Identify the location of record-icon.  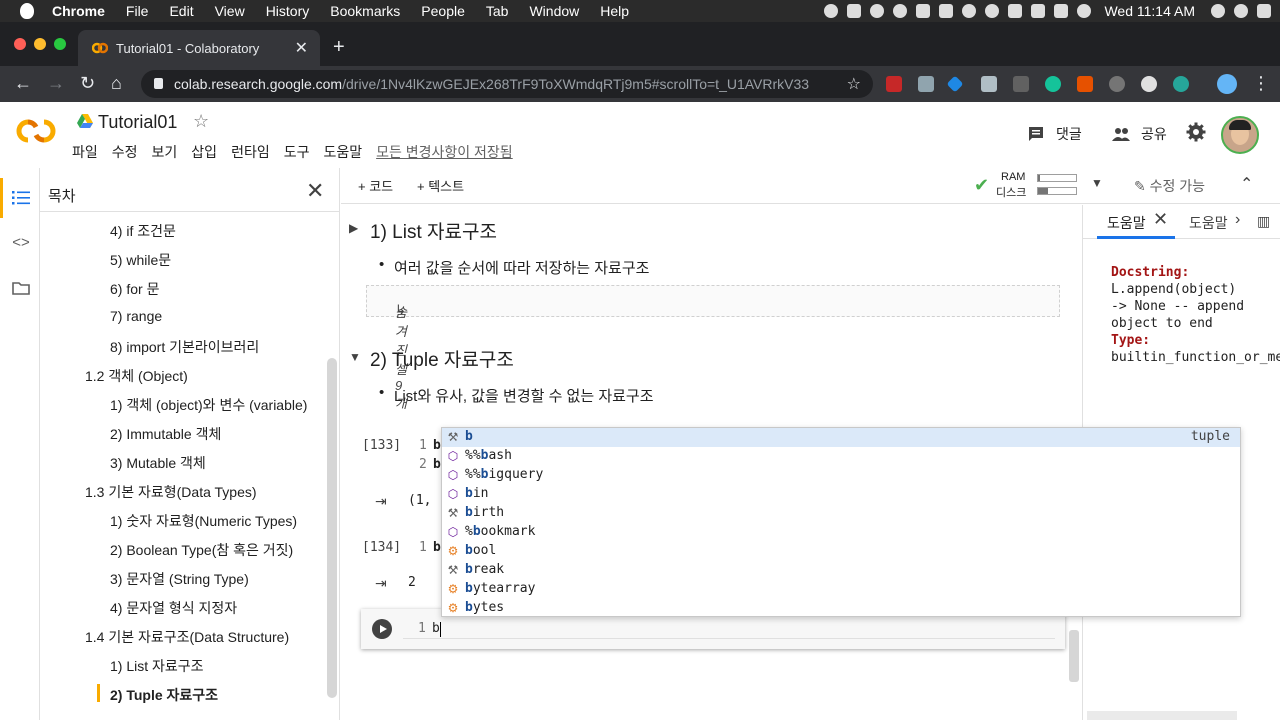
(900, 11).